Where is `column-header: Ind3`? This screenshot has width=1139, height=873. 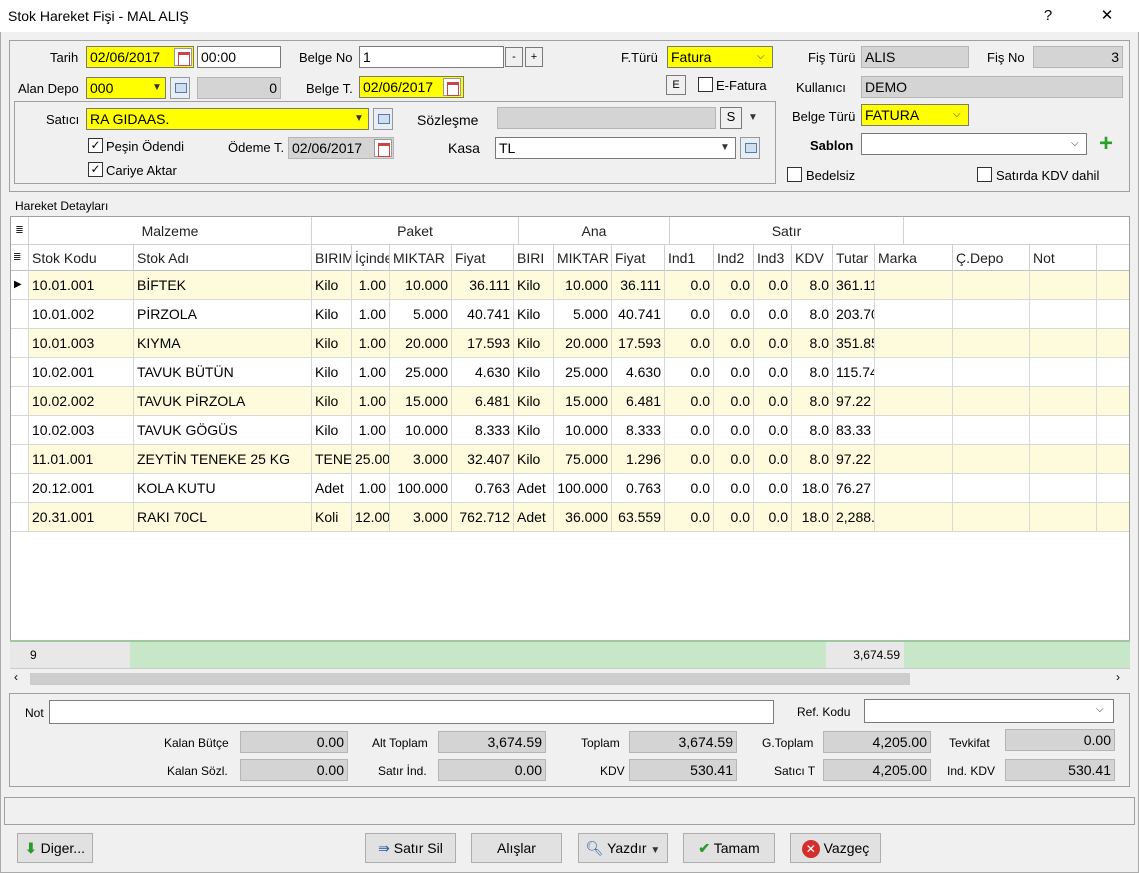
column-header: Ind3 is located at coordinates (773, 258).